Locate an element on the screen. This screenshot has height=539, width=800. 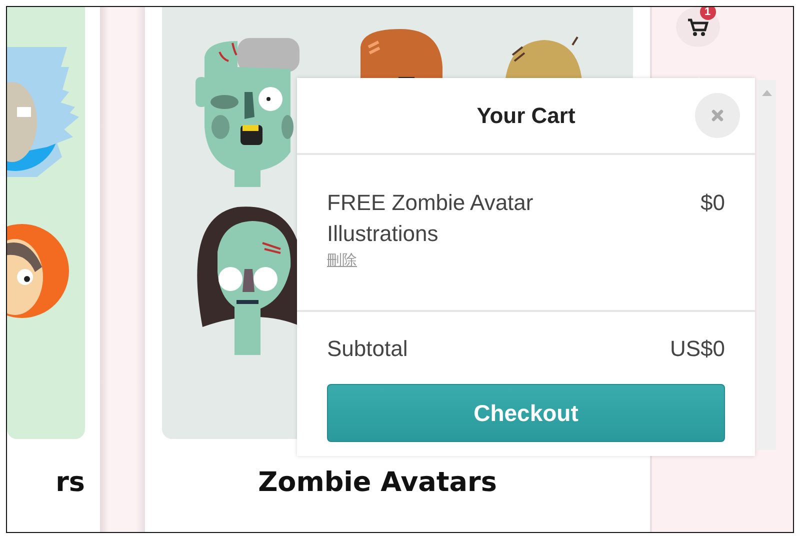
scrollbar is located at coordinates (766, 265).